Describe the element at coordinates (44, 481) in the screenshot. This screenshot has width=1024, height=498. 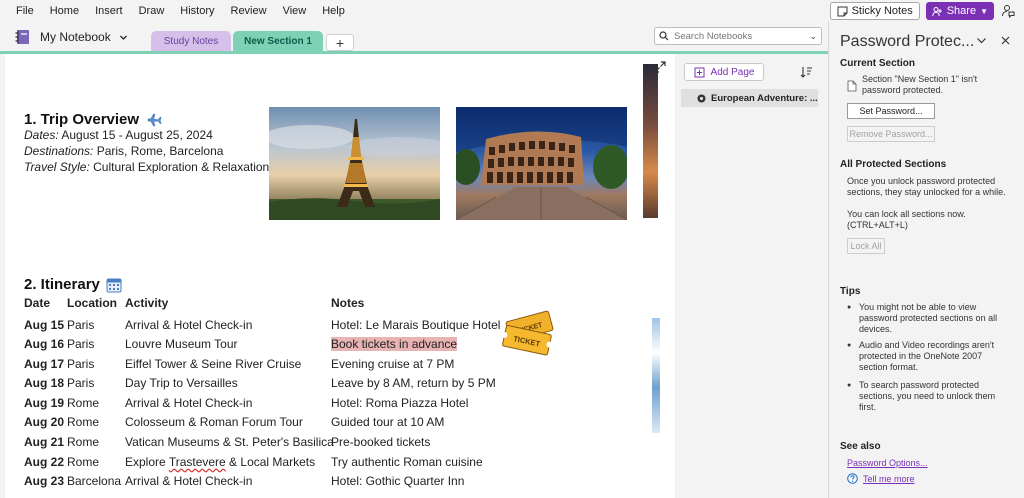
I see `row-date: Aug 23` at that location.